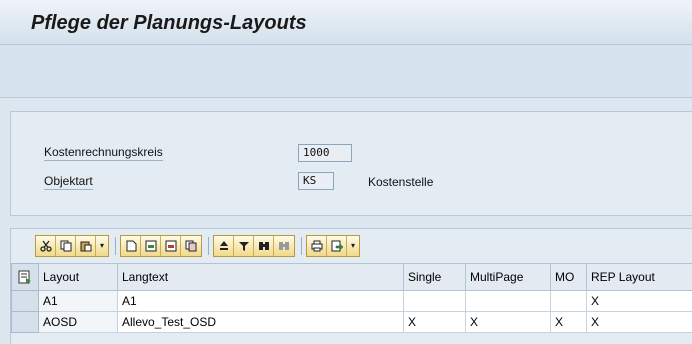 Image resolution: width=692 pixels, height=344 pixels. What do you see at coordinates (325, 153) in the screenshot?
I see `controlling-area-field: 1000` at bounding box center [325, 153].